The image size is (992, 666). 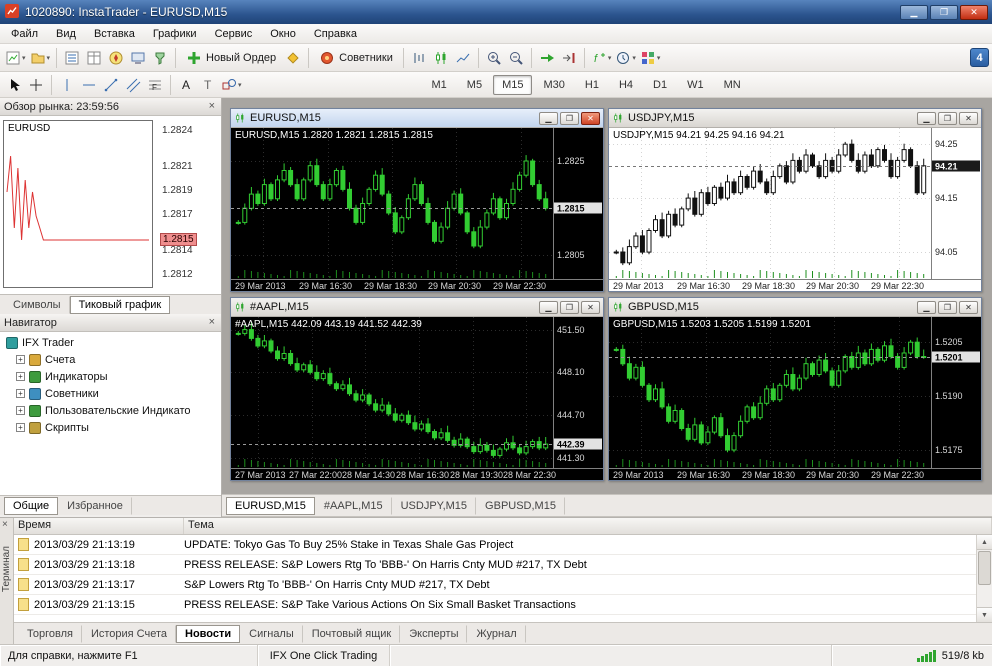 What do you see at coordinates (335, 34) in the screenshot?
I see `menu-item: Справка` at bounding box center [335, 34].